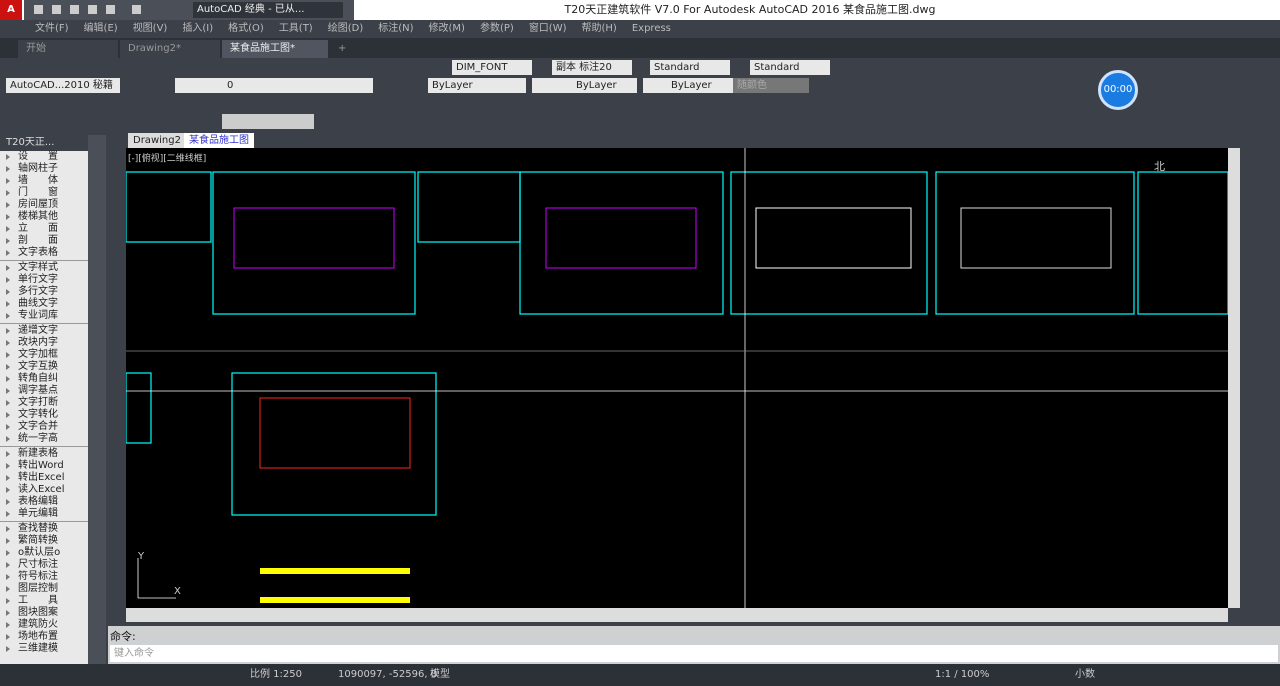 This screenshot has height=686, width=1280. I want to click on palette-item: 尺寸标注, so click(44, 565).